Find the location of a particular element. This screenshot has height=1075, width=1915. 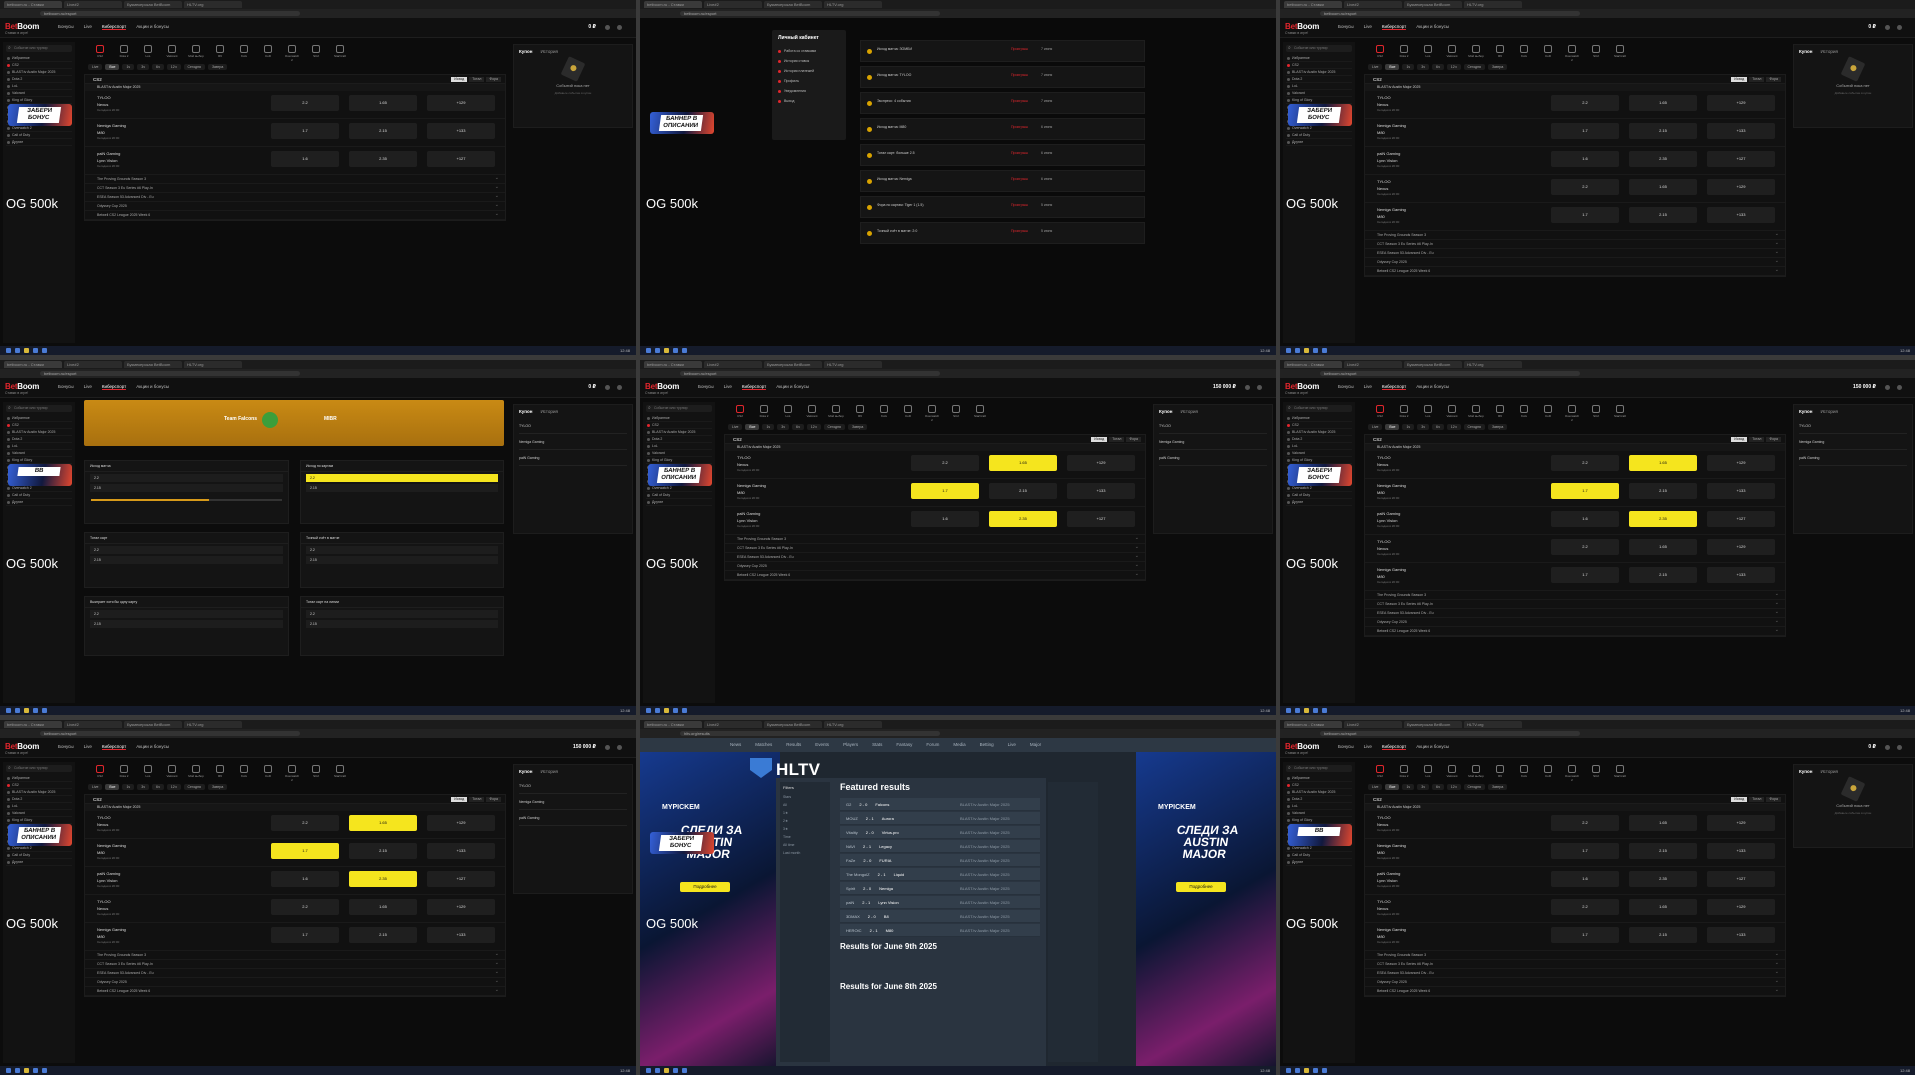

promo-banner: БАННЕР В ОПИСАНИИ is located at coordinates (40, 835).